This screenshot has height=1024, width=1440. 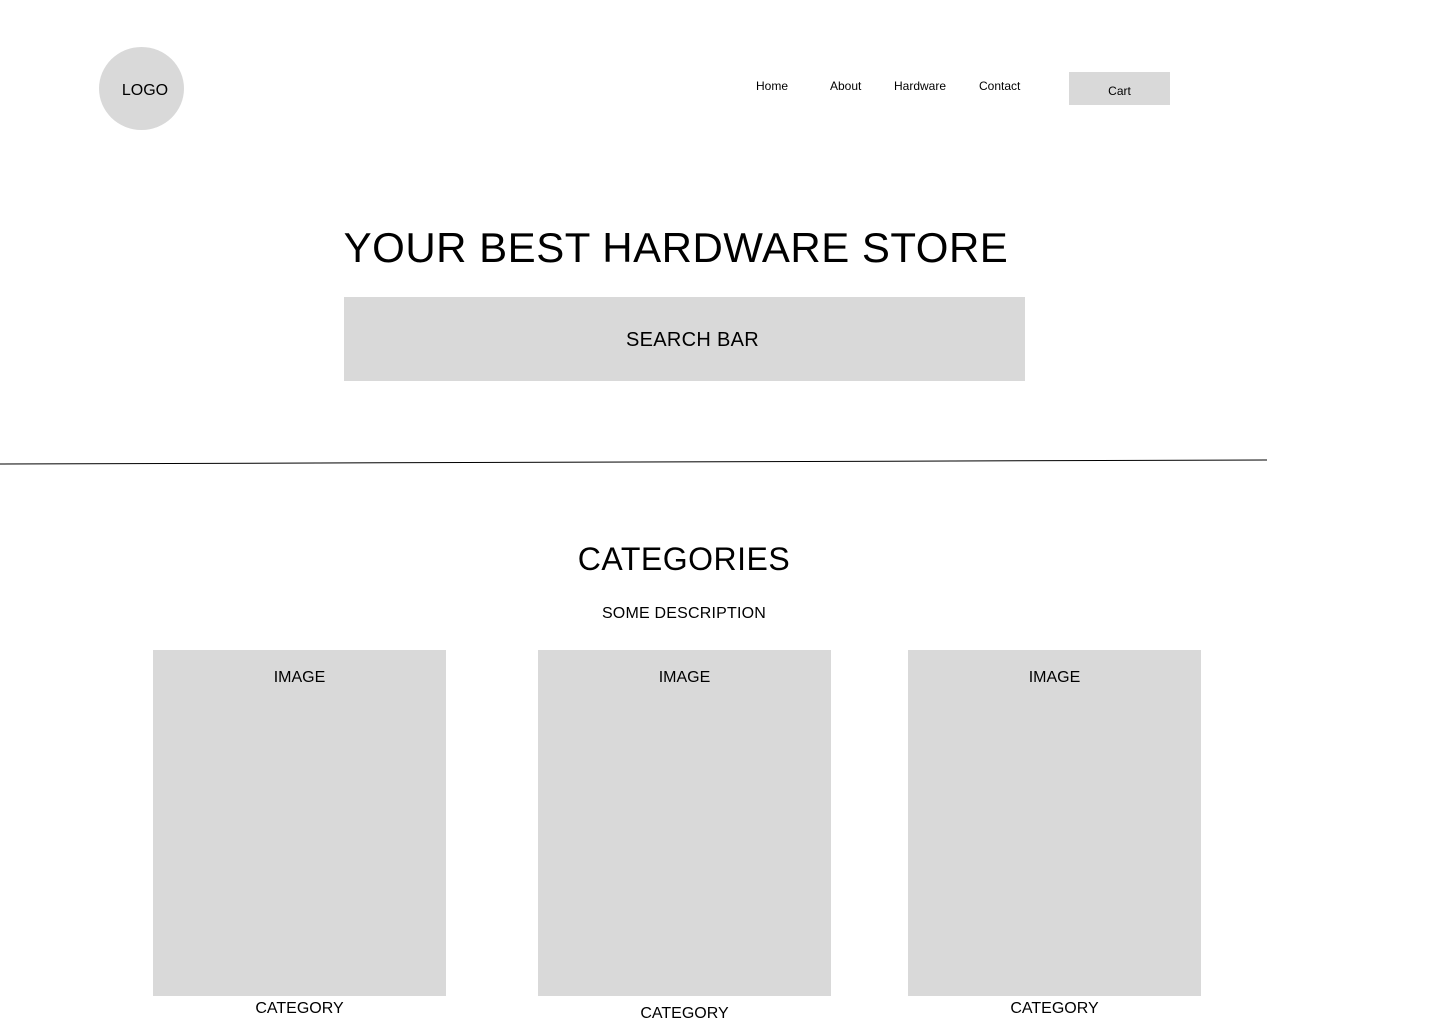 What do you see at coordinates (692, 340) in the screenshot?
I see `search-bar-label: SEARCH BAR` at bounding box center [692, 340].